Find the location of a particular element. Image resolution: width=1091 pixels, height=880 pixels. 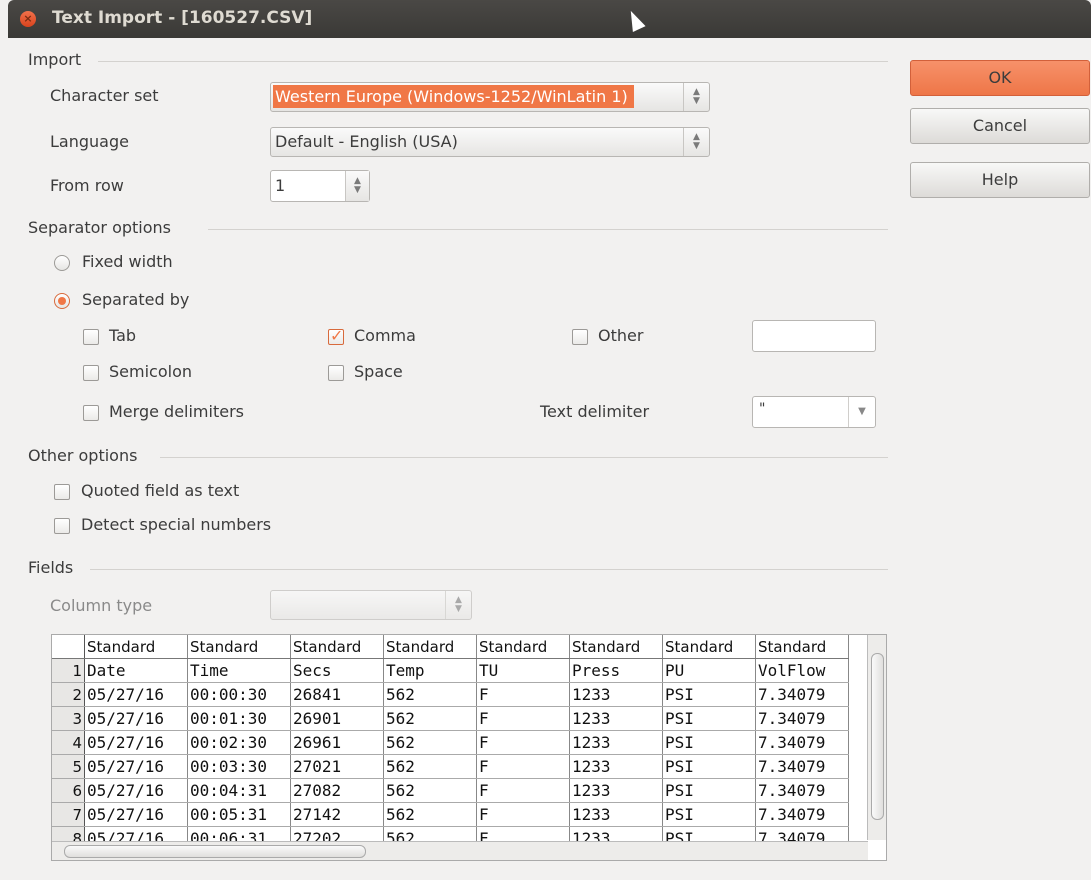

window-titlebar: × Text Import - [160527.CSV] is located at coordinates (549, 19).